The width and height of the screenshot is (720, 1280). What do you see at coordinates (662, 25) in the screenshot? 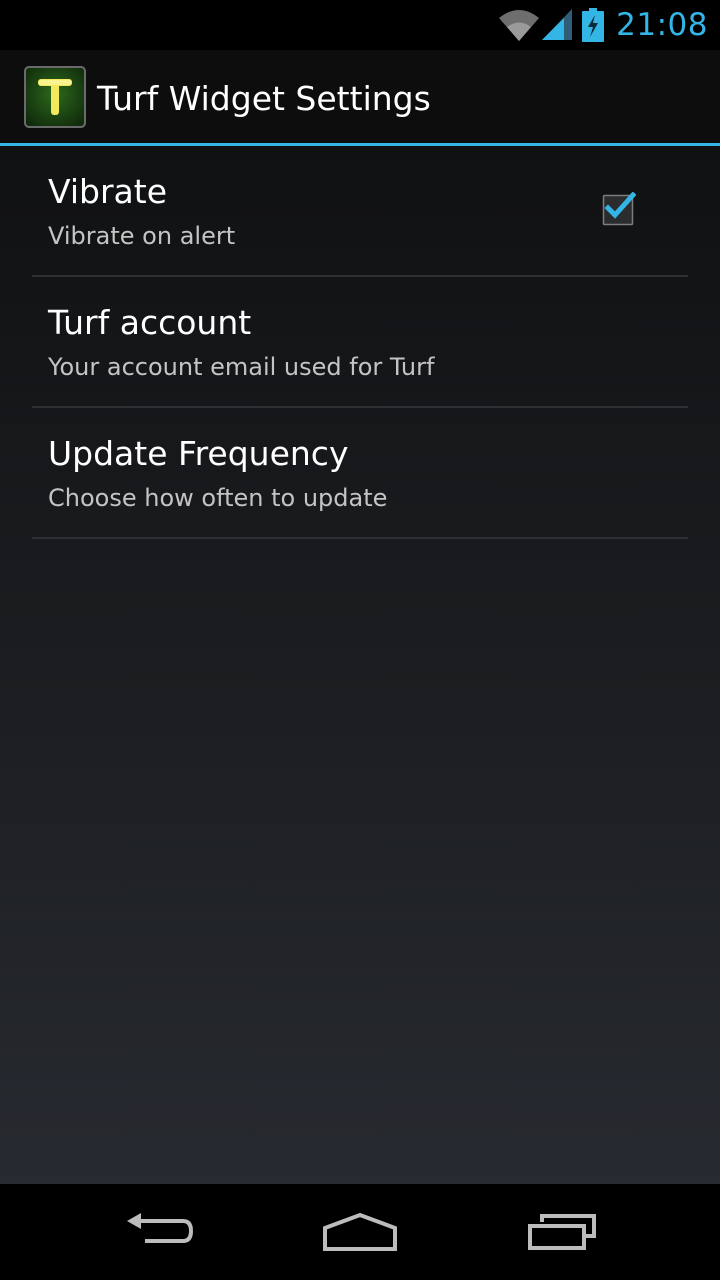
I see `clock: 21:08` at bounding box center [662, 25].